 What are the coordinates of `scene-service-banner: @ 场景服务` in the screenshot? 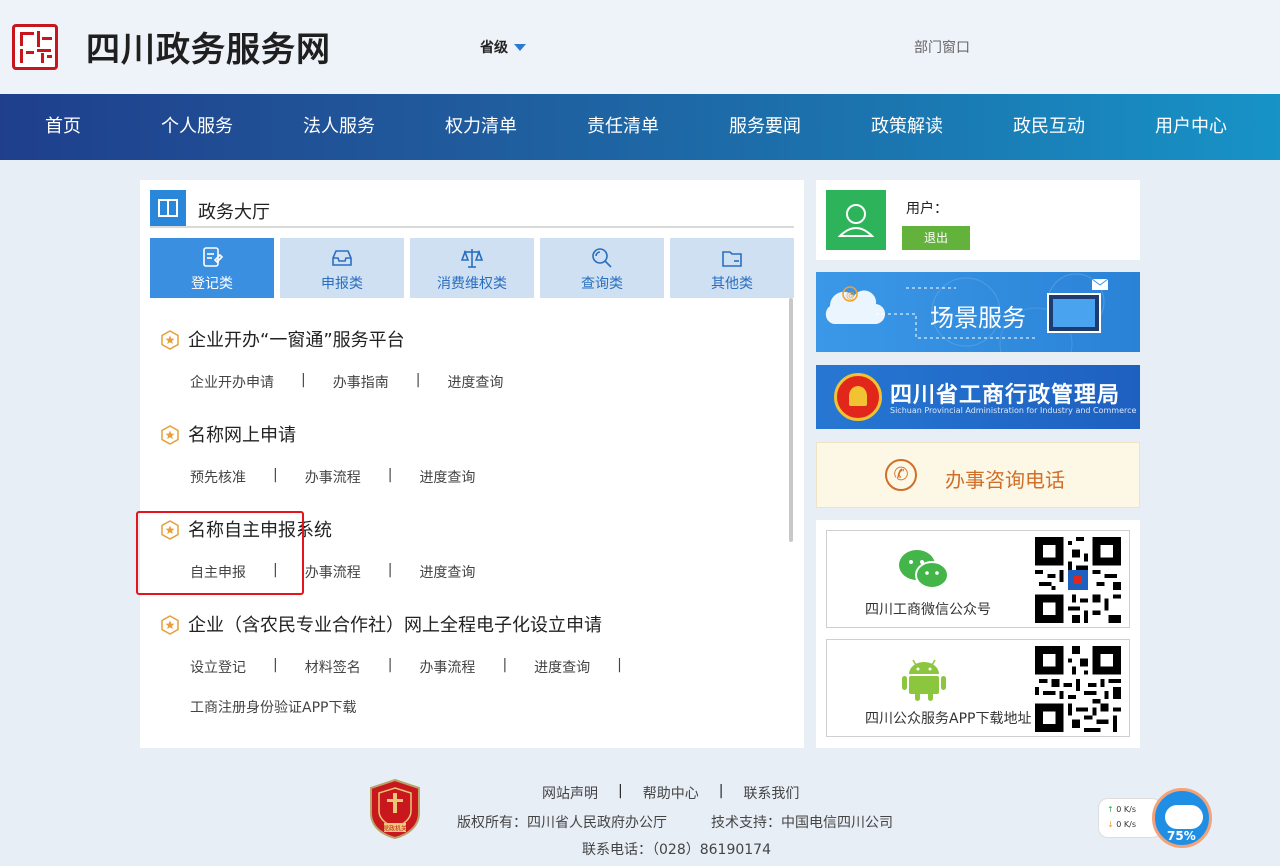 It's located at (978, 312).